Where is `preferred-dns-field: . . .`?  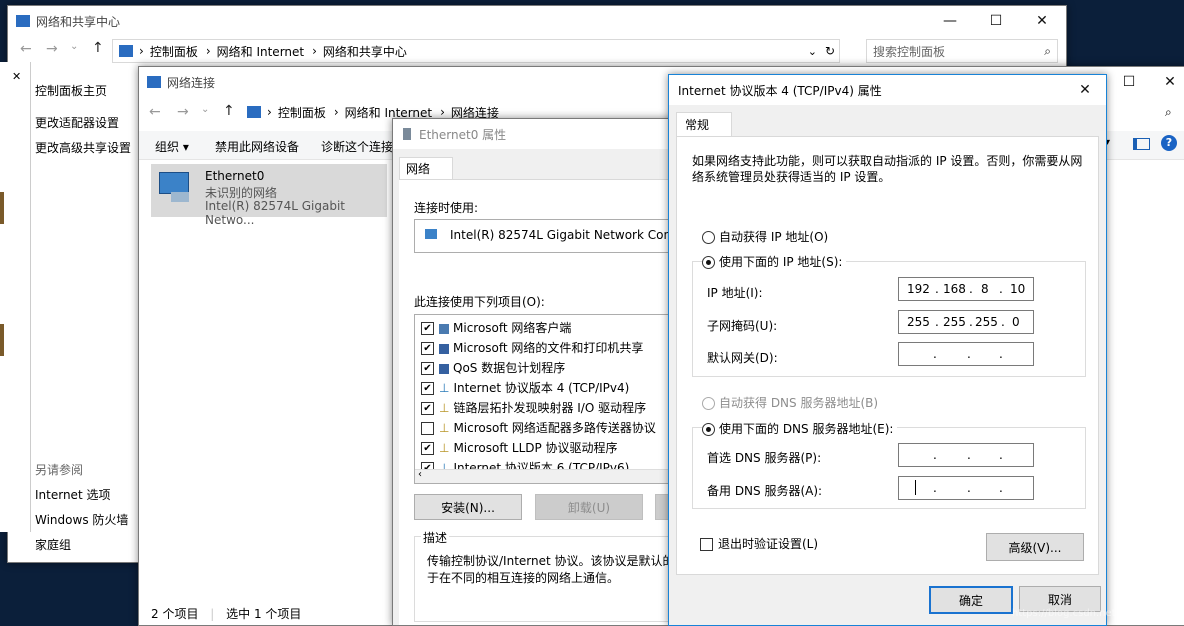
preferred-dns-field: . . . is located at coordinates (966, 455).